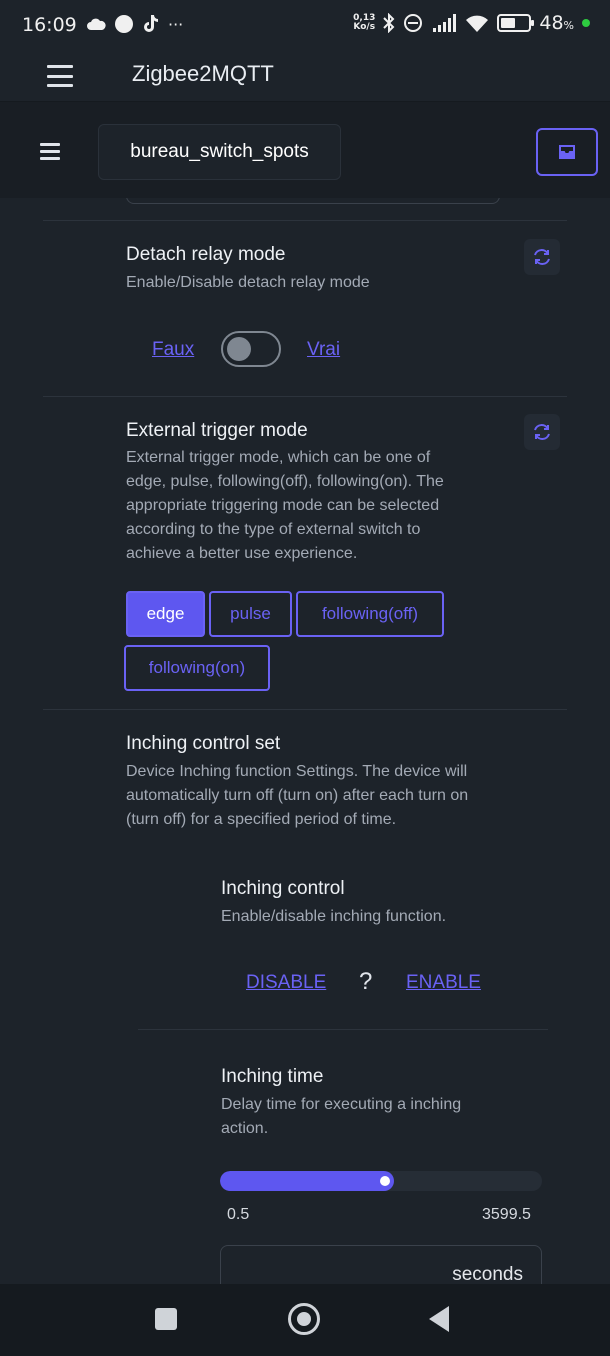 This screenshot has width=610, height=1356. I want to click on home-button, so click(304, 1319).